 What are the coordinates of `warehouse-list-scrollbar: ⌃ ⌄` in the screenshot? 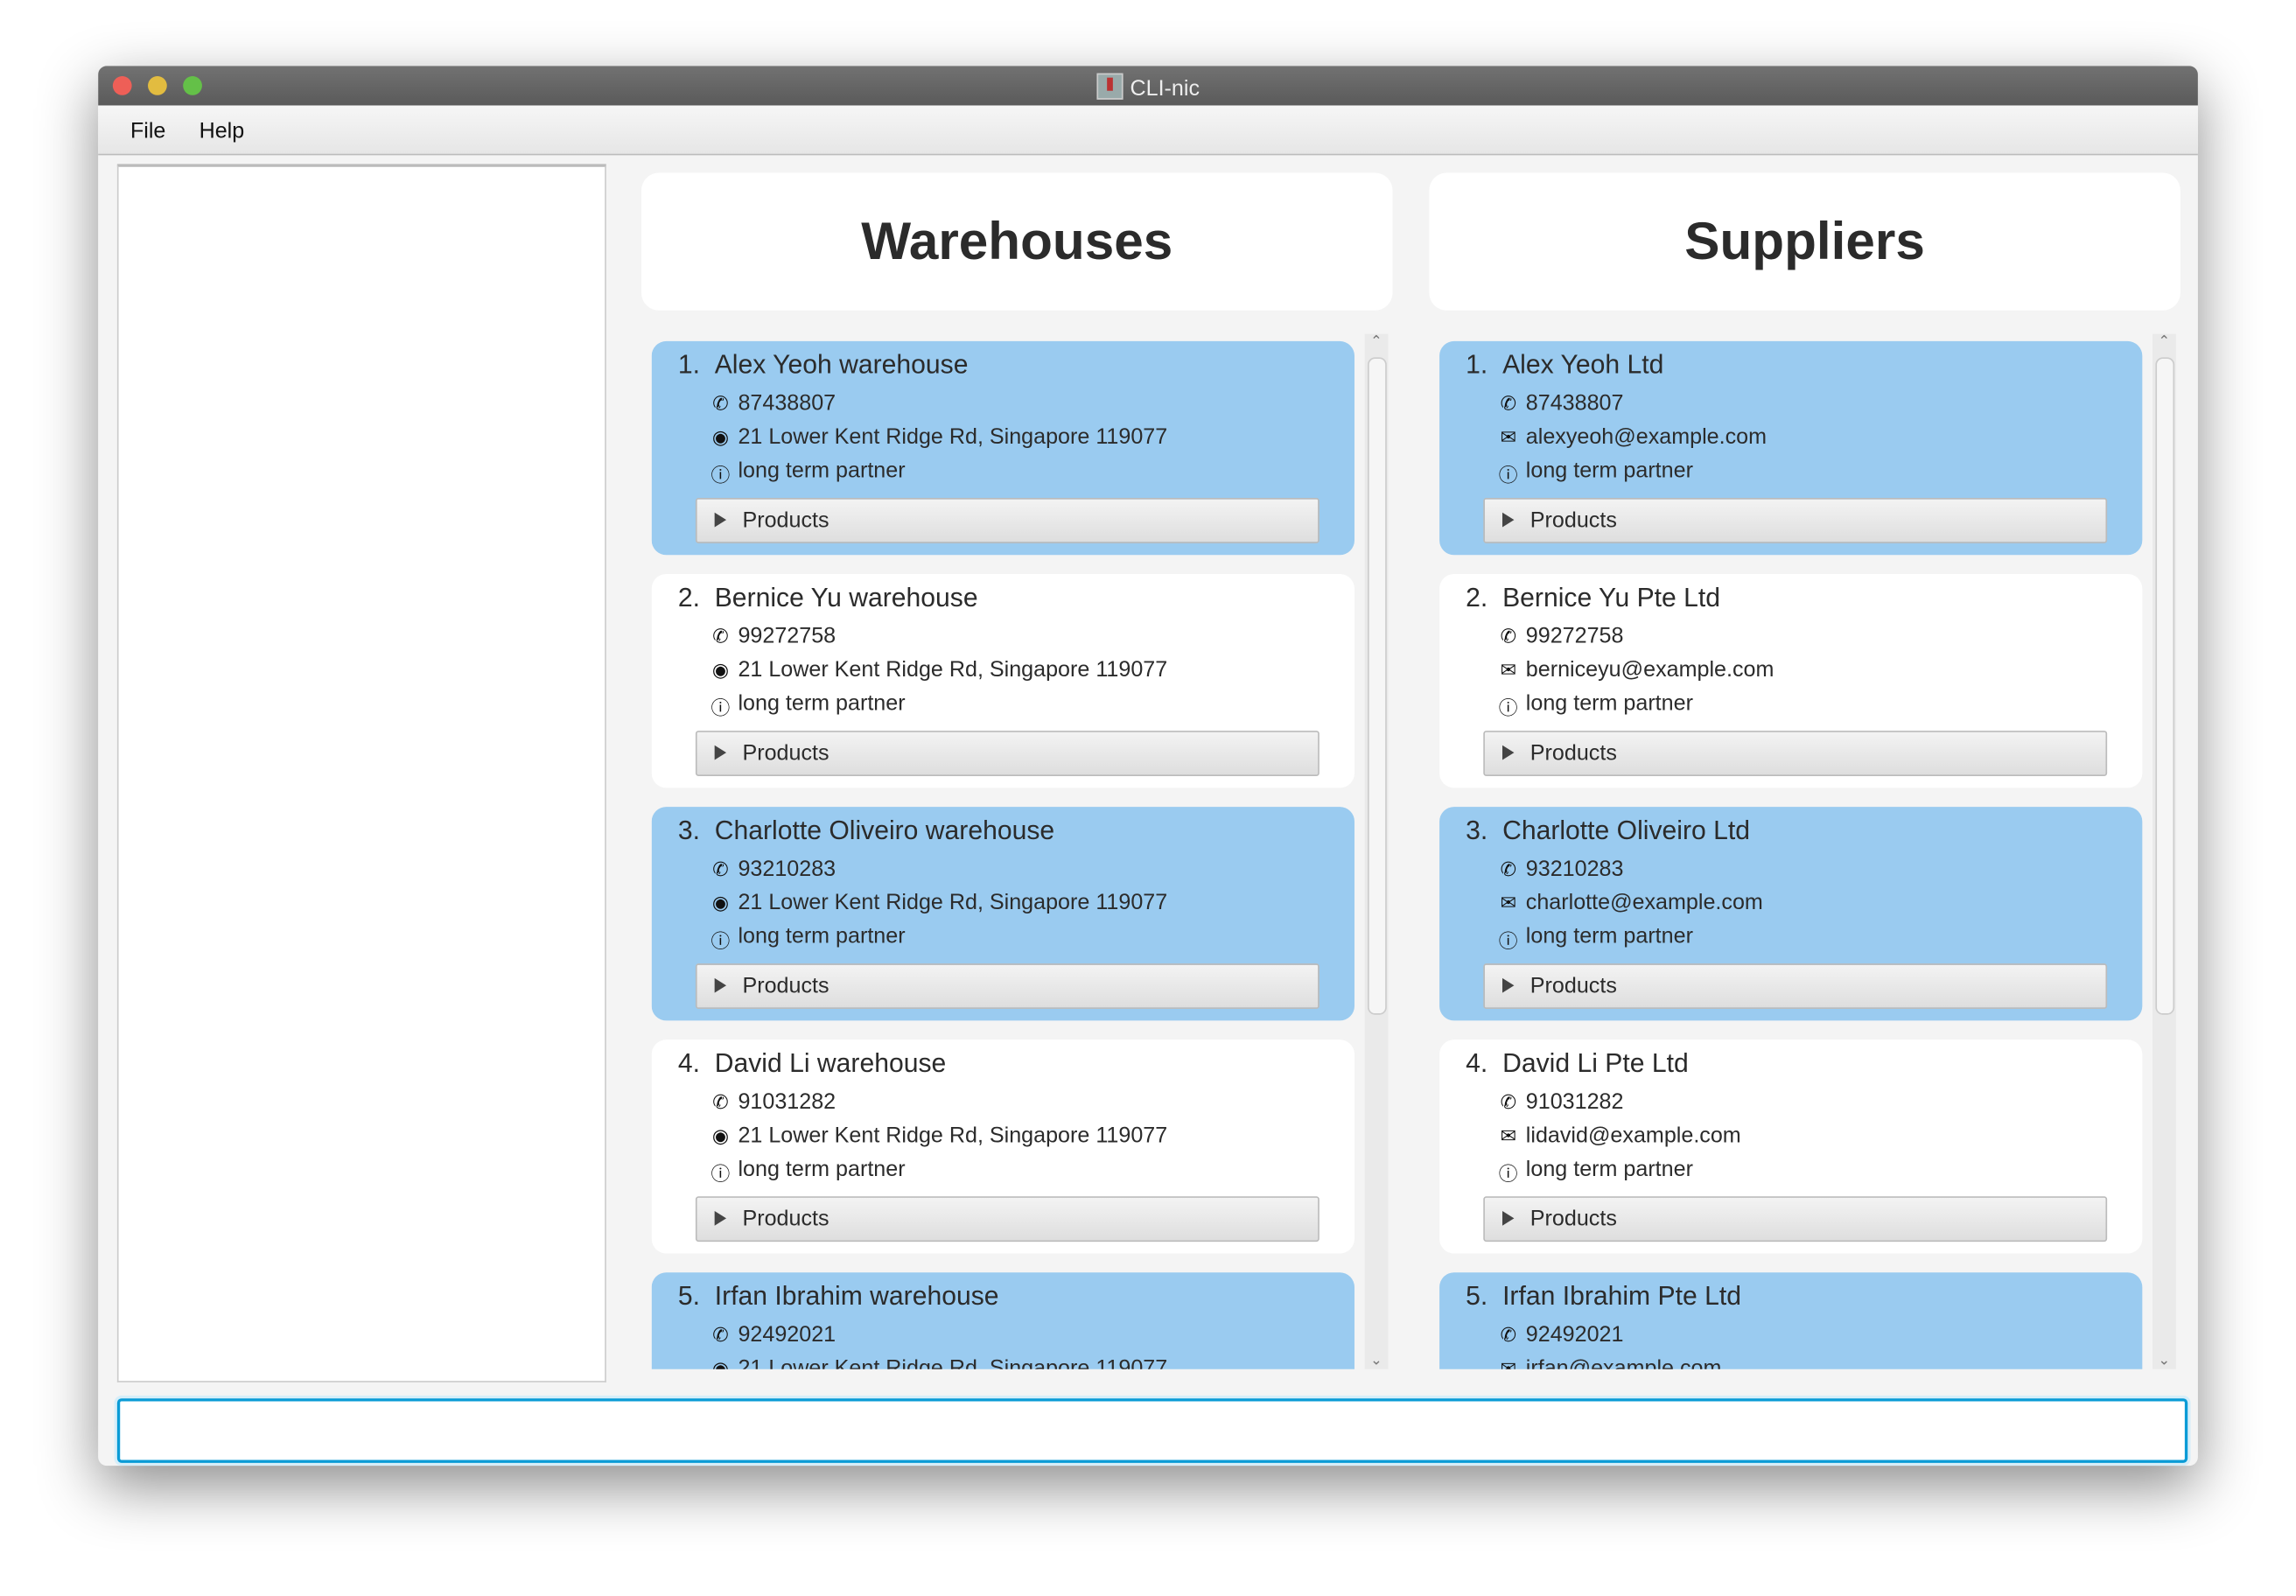 It's located at (1376, 851).